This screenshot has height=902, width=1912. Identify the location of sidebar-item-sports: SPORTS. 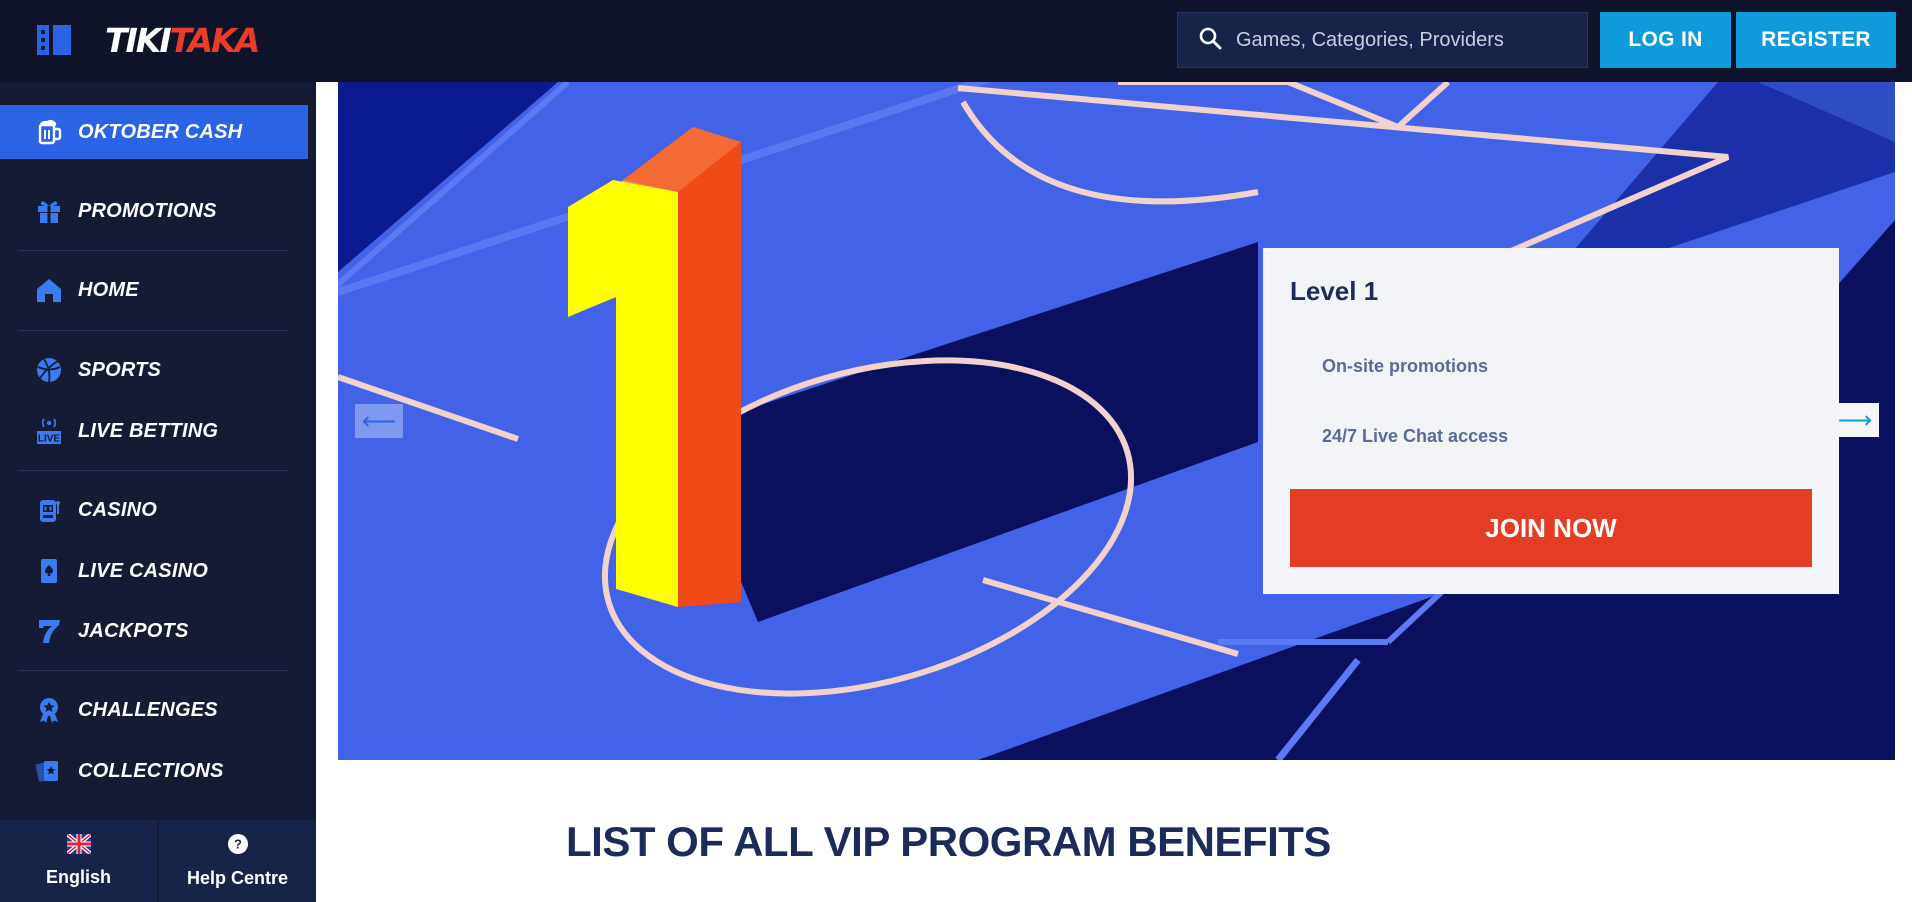
(154, 370).